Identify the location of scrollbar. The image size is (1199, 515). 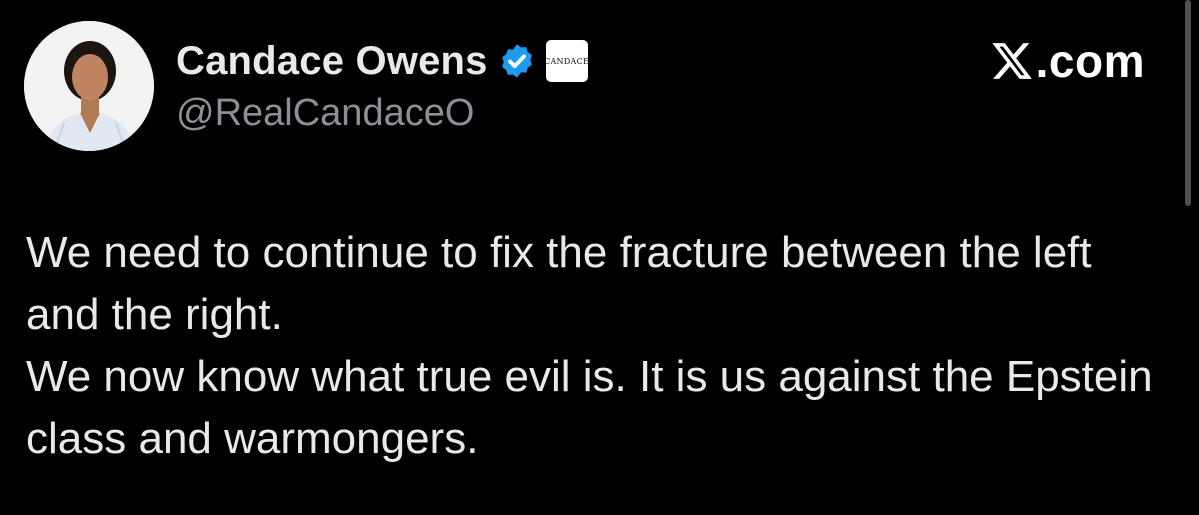
(1188, 103).